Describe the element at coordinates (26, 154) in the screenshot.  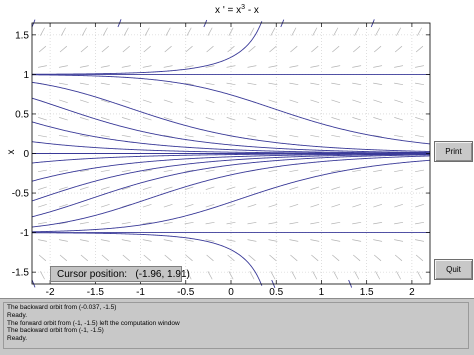
I see `y-tick-label: 0` at that location.